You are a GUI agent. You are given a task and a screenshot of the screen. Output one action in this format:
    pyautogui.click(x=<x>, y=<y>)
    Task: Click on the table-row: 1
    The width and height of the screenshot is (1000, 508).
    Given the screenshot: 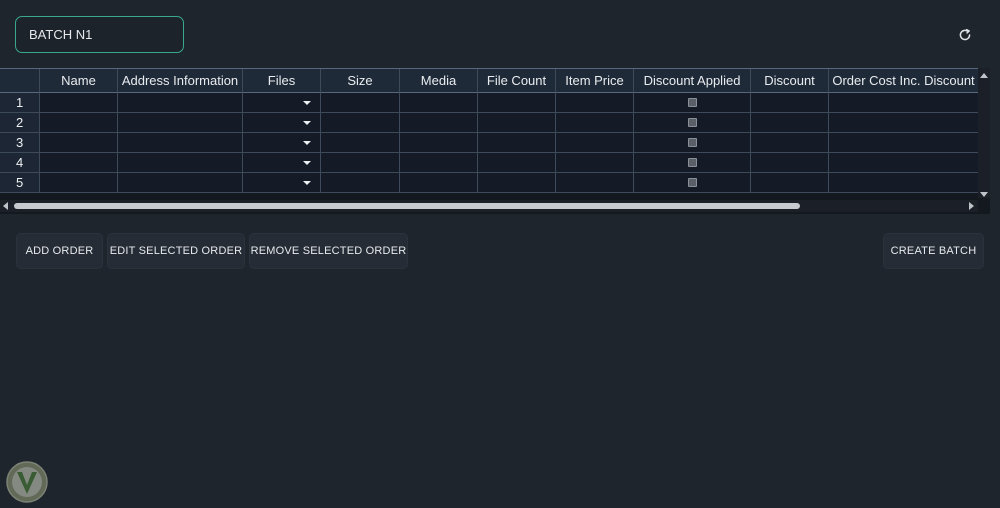 What is the action you would take?
    pyautogui.click(x=489, y=103)
    